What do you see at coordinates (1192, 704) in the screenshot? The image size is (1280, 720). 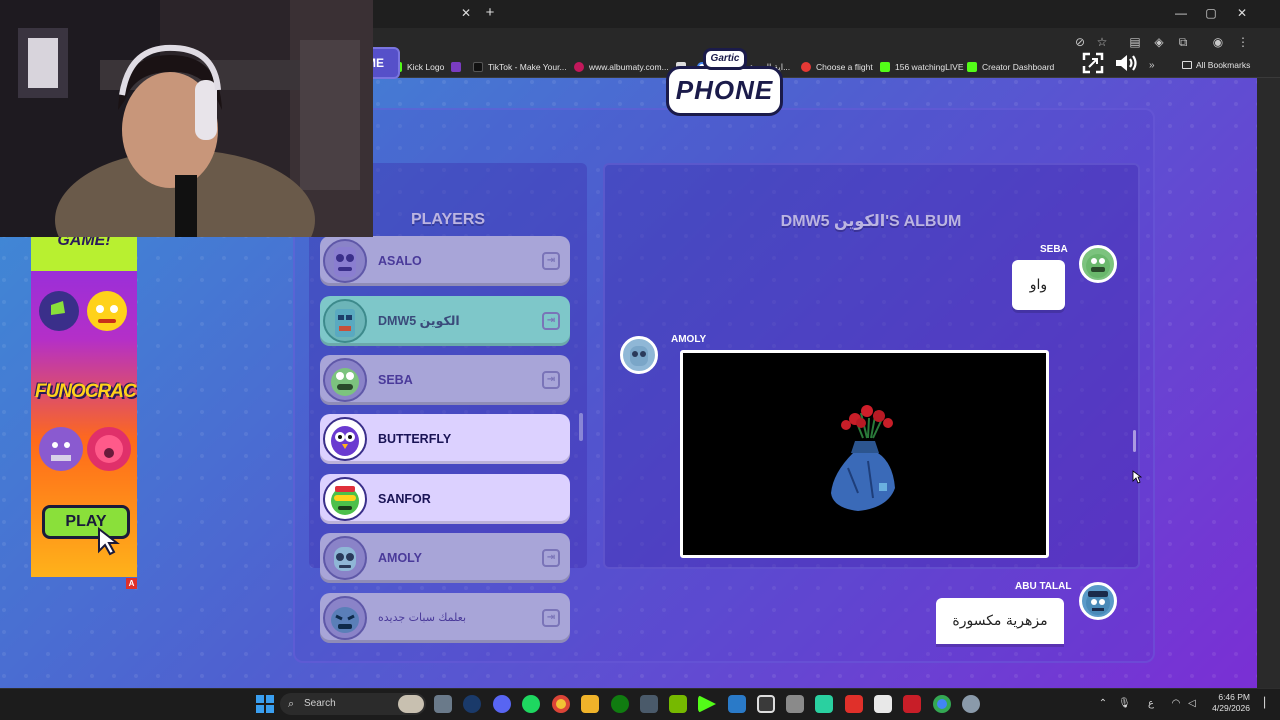 I see `volume-icon: ◁` at bounding box center [1192, 704].